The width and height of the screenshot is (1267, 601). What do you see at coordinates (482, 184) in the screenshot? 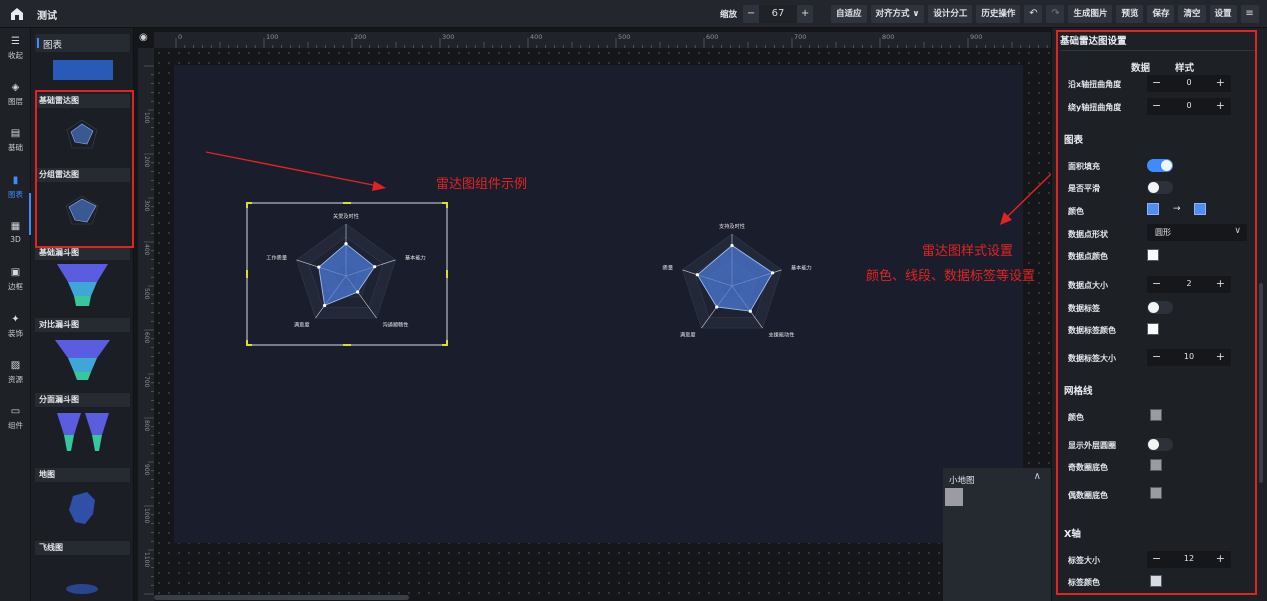
I see `annotation-left: 雷达图组件示例` at bounding box center [482, 184].